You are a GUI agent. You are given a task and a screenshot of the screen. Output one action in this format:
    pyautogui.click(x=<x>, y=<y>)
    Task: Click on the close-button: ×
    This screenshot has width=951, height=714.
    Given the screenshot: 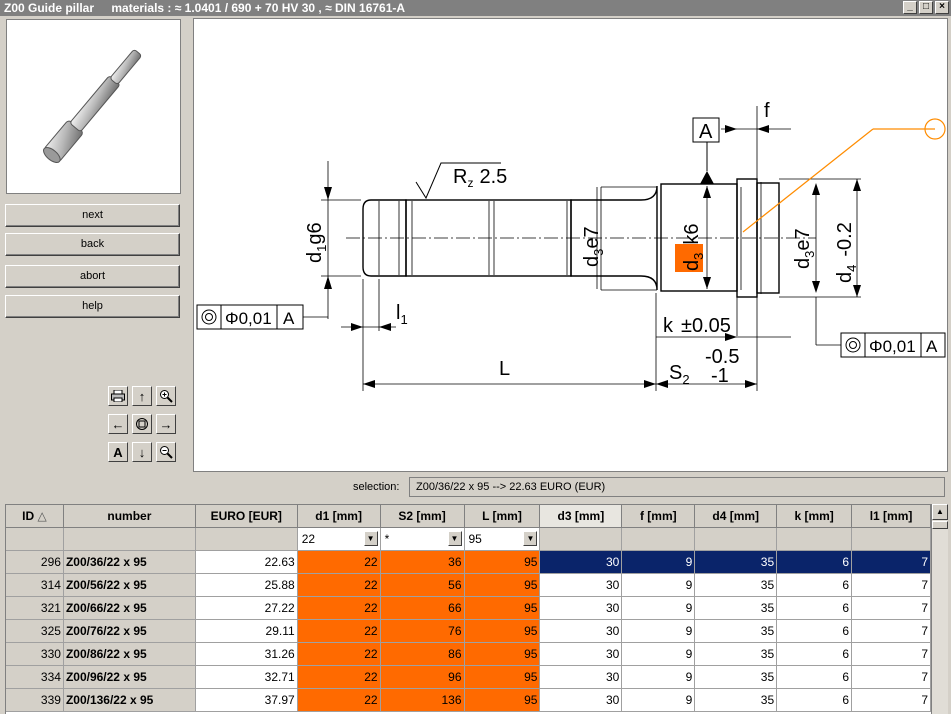 What is the action you would take?
    pyautogui.click(x=942, y=7)
    